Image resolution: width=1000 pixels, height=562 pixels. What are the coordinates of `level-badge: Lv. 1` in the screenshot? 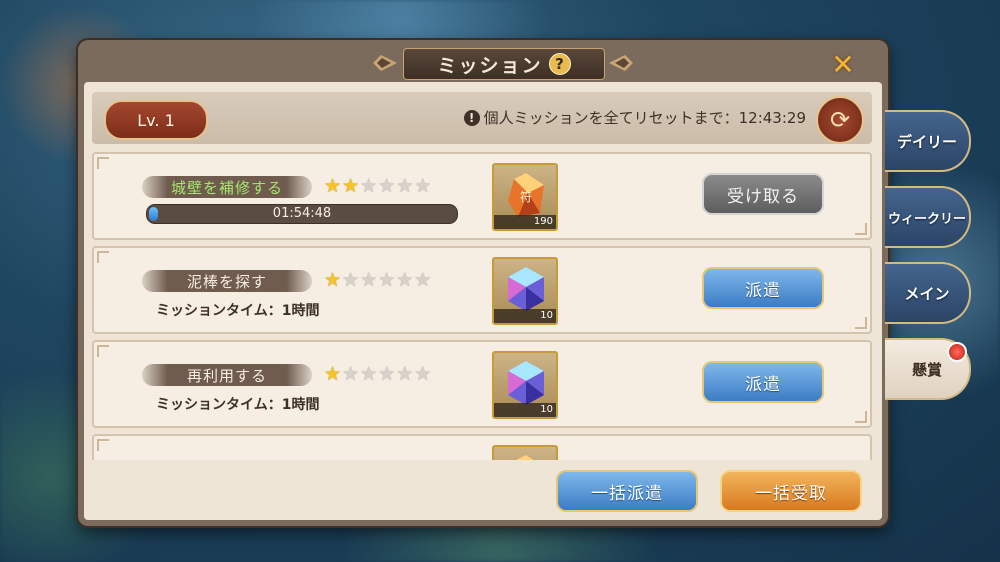 It's located at (156, 120).